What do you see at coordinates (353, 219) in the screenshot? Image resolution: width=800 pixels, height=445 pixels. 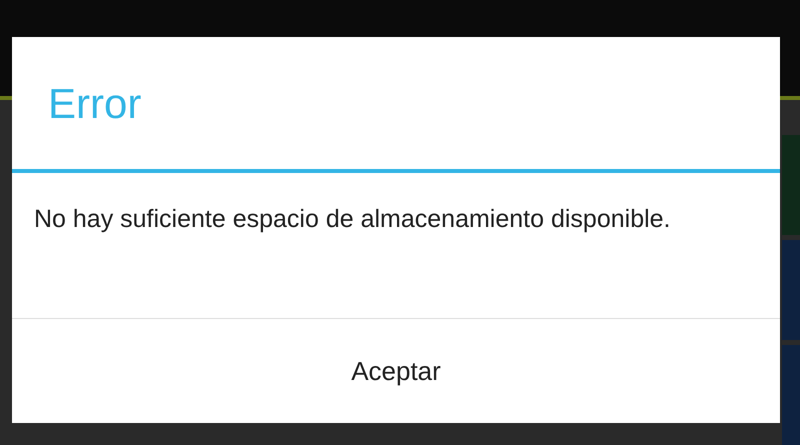 I see `dialog-message: No hay suficiente espacio de almacenamiento disponible.` at bounding box center [353, 219].